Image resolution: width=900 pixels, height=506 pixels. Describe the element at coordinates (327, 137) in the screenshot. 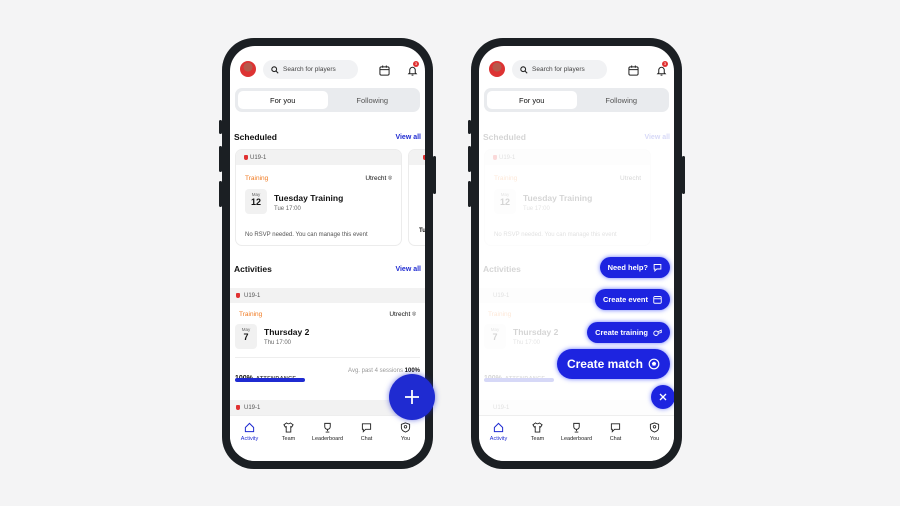

I see `scheduled-header: Scheduled View all` at that location.